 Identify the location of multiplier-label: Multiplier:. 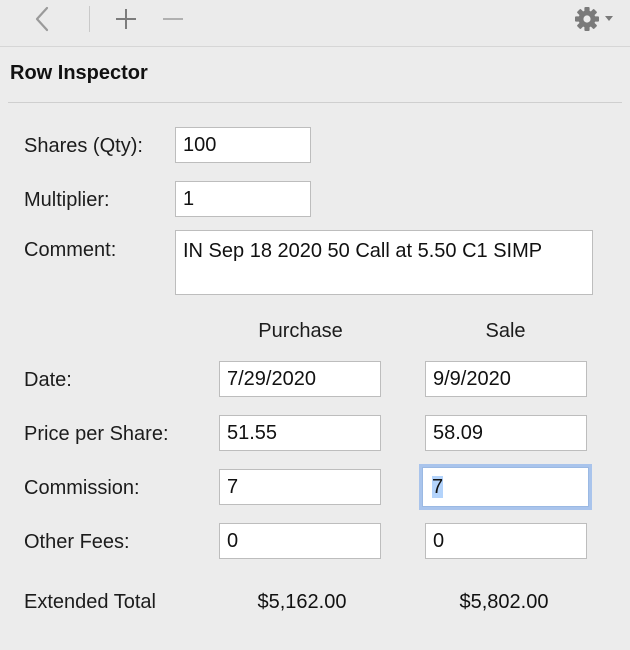
(67, 200).